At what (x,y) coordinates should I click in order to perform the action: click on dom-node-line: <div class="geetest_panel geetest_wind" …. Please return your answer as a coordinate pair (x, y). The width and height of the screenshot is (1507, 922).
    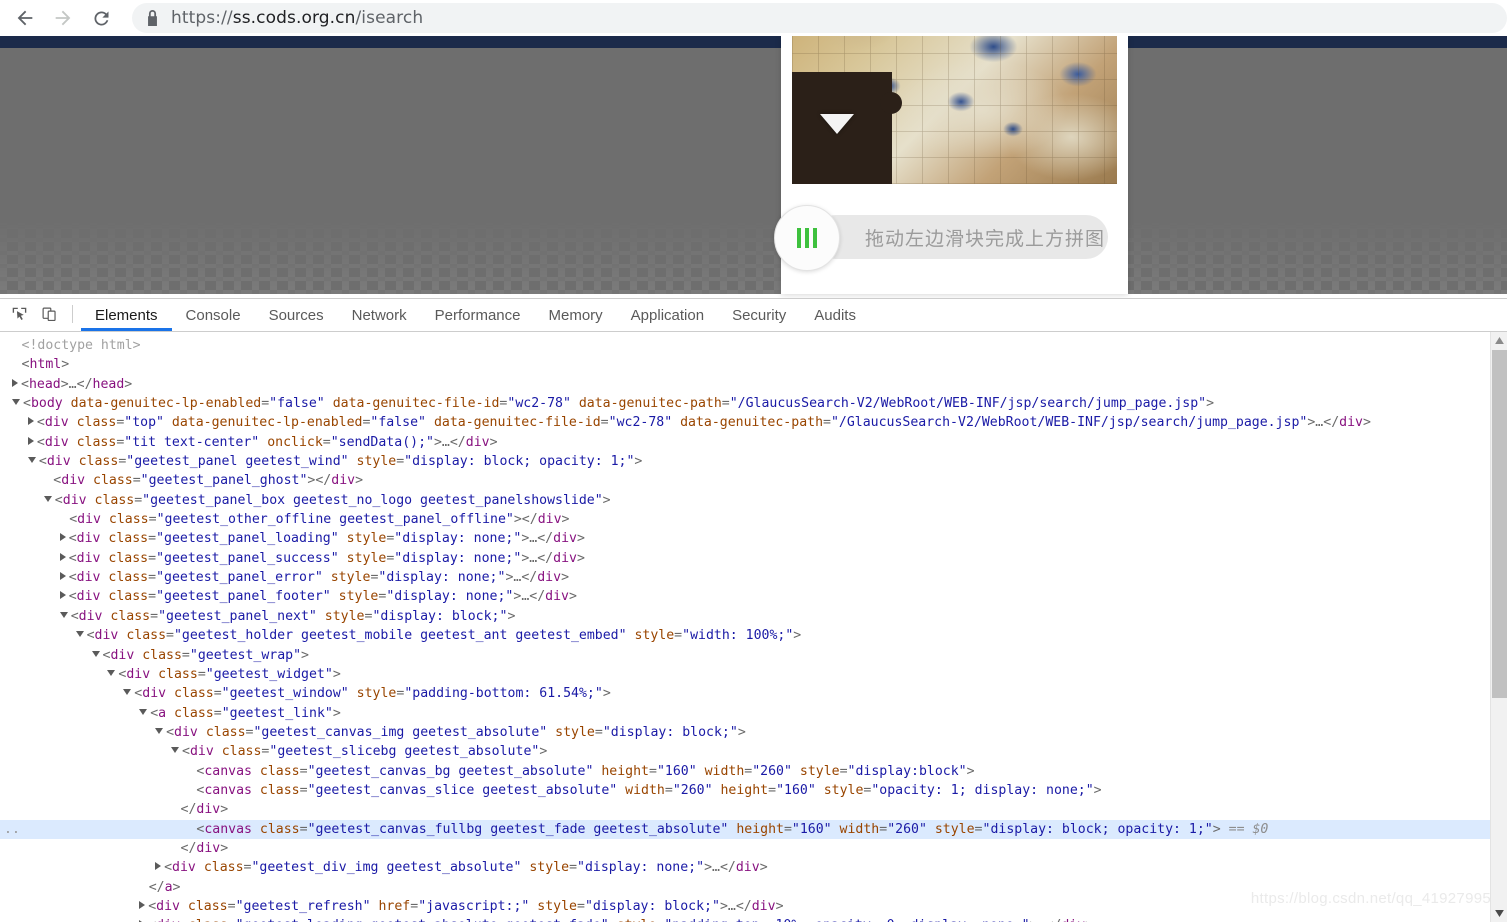
    Looking at the image, I should click on (745, 461).